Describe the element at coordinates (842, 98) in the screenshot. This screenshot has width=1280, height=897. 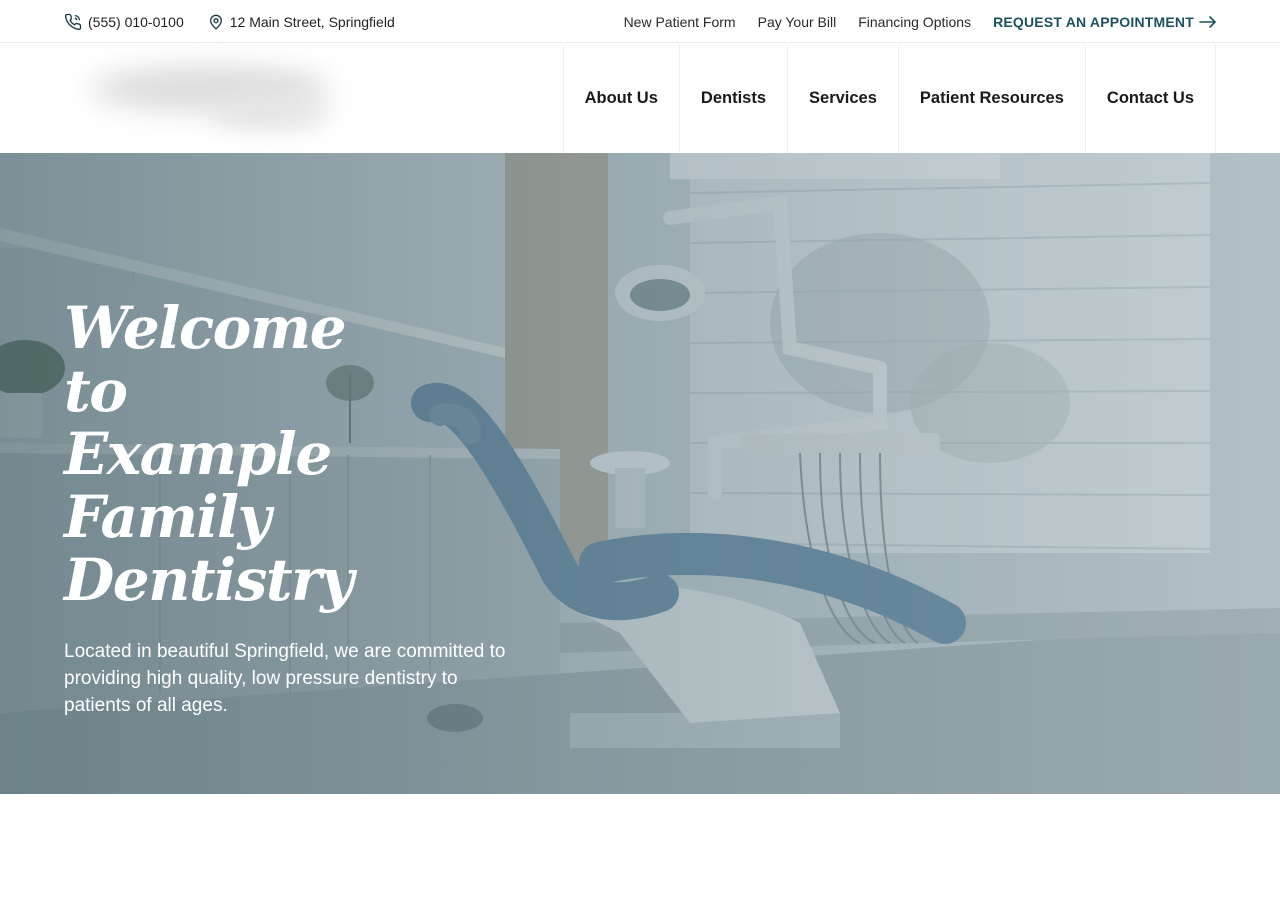
I see `nav-item-services: Services` at that location.